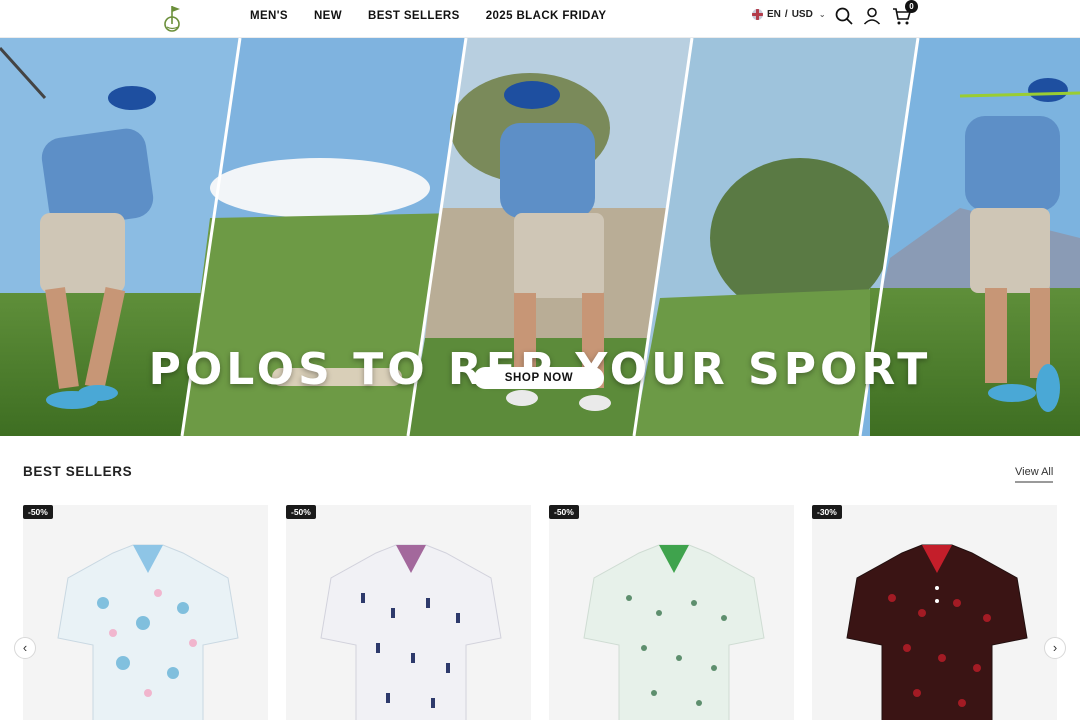 This screenshot has height=720, width=1080. I want to click on discount-badge: -30%, so click(827, 512).